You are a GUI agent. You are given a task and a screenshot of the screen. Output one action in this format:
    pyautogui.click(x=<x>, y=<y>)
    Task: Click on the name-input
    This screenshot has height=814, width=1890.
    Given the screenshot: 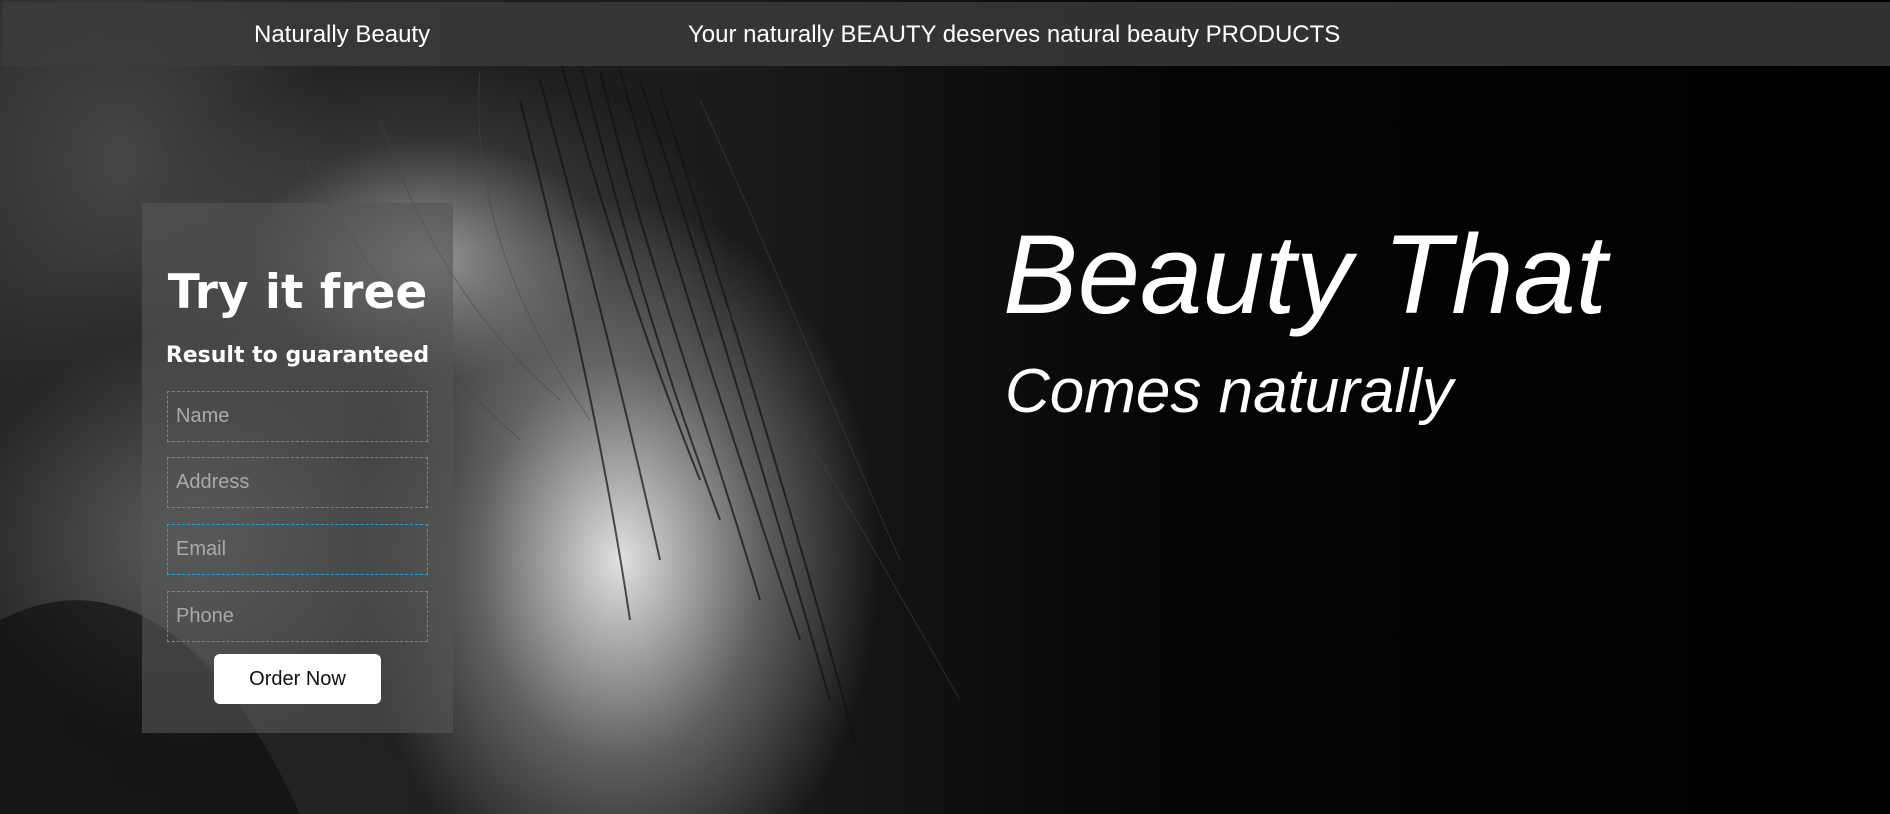 What is the action you would take?
    pyautogui.click(x=297, y=416)
    